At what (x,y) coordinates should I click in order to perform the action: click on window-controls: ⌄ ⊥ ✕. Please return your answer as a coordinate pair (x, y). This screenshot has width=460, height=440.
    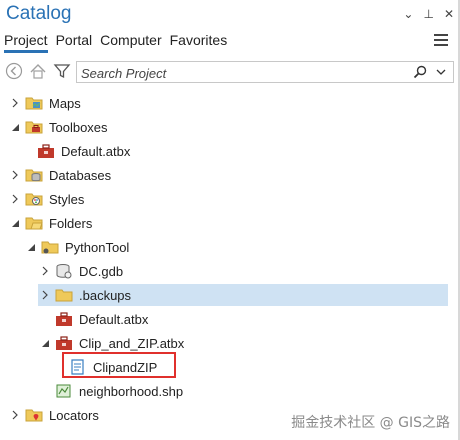
    Looking at the image, I should click on (428, 14).